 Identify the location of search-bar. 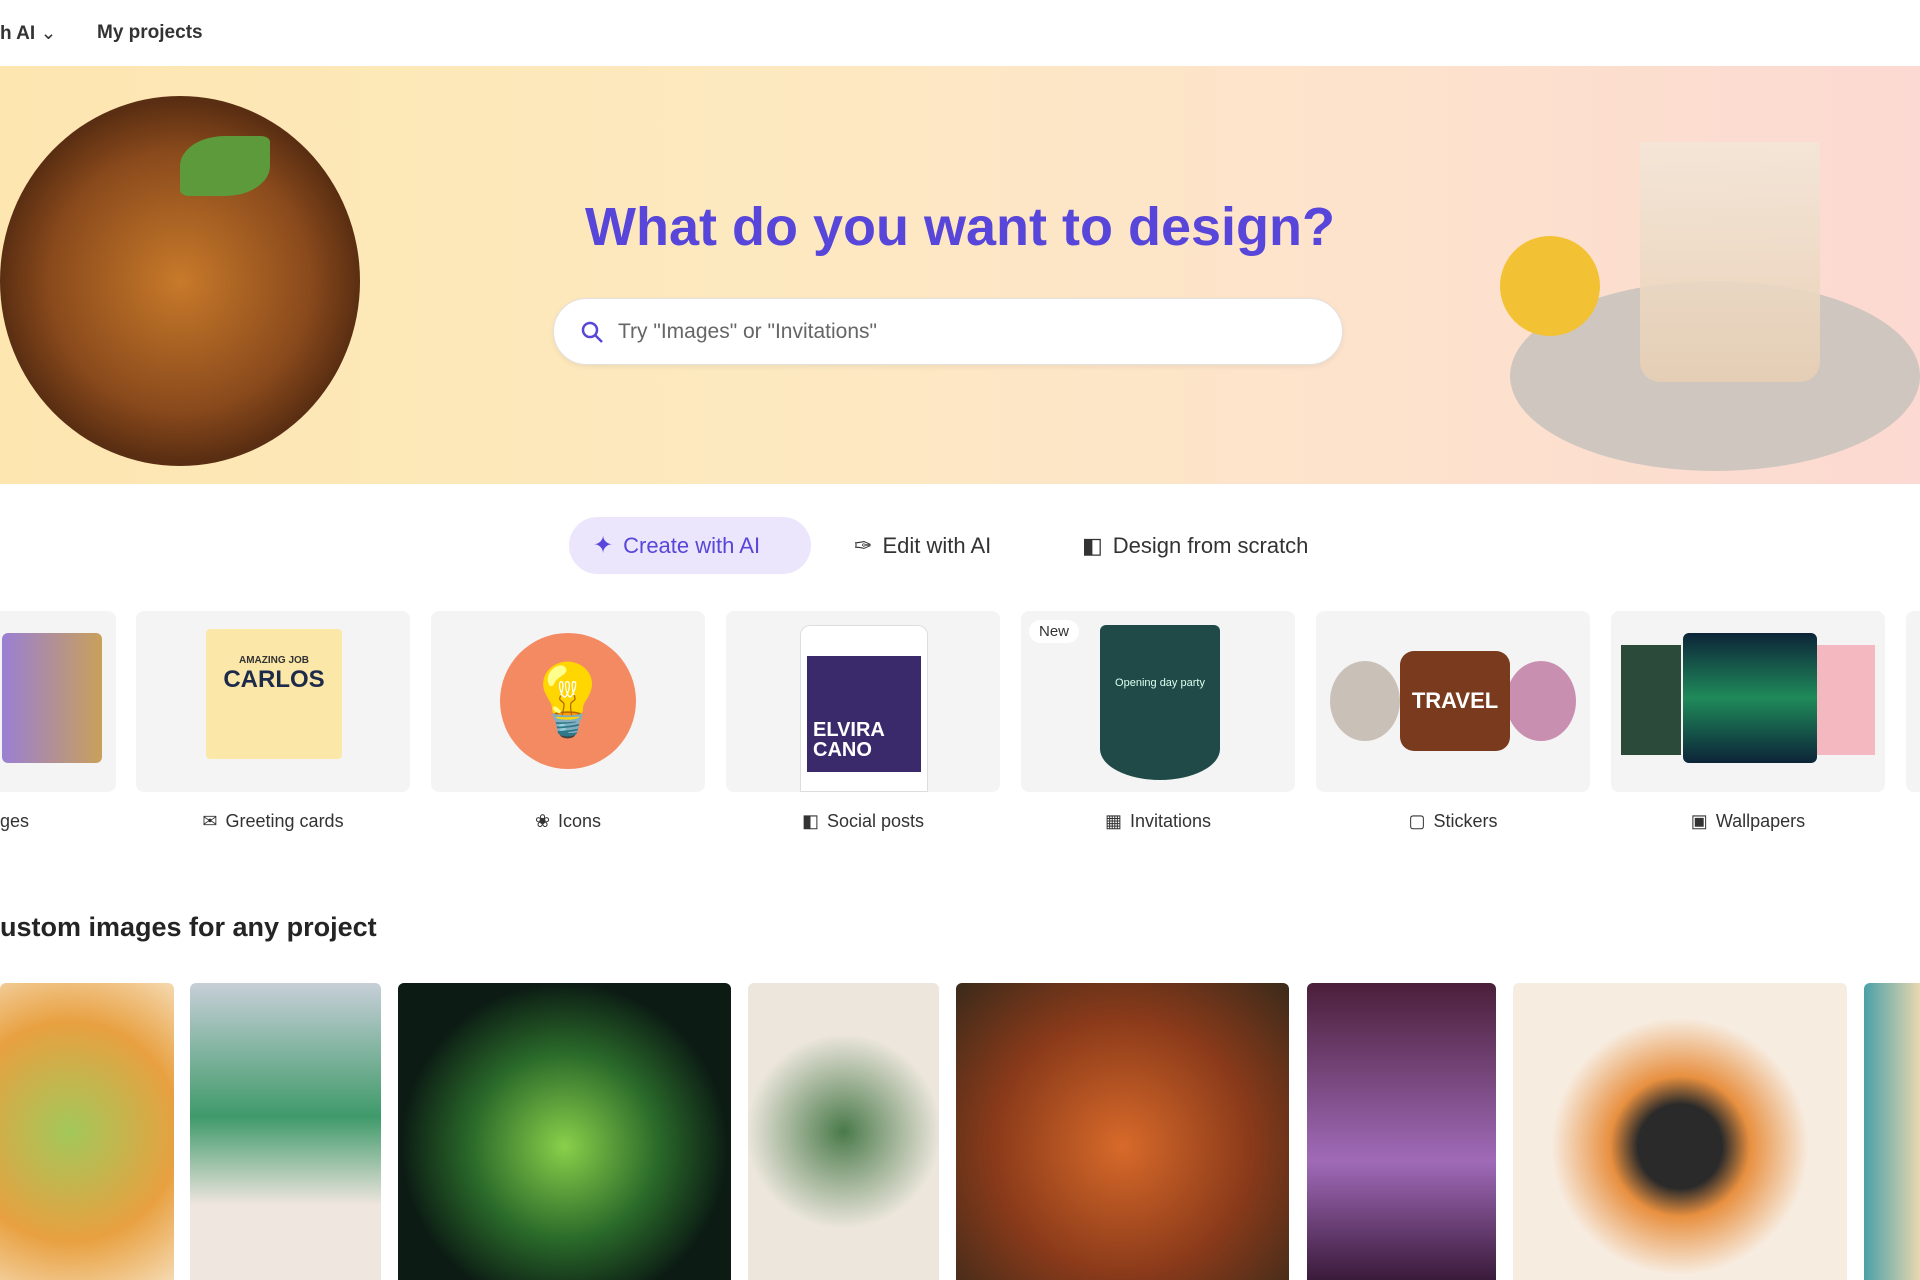
(948, 331).